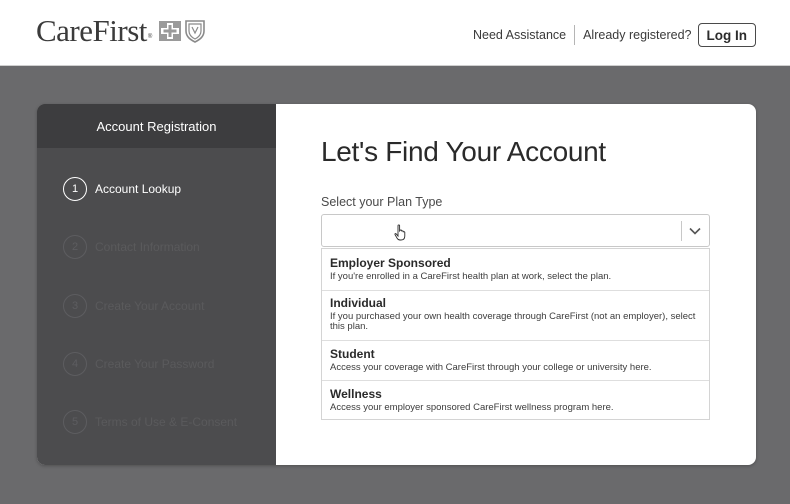  What do you see at coordinates (681, 231) in the screenshot?
I see `select-divider` at bounding box center [681, 231].